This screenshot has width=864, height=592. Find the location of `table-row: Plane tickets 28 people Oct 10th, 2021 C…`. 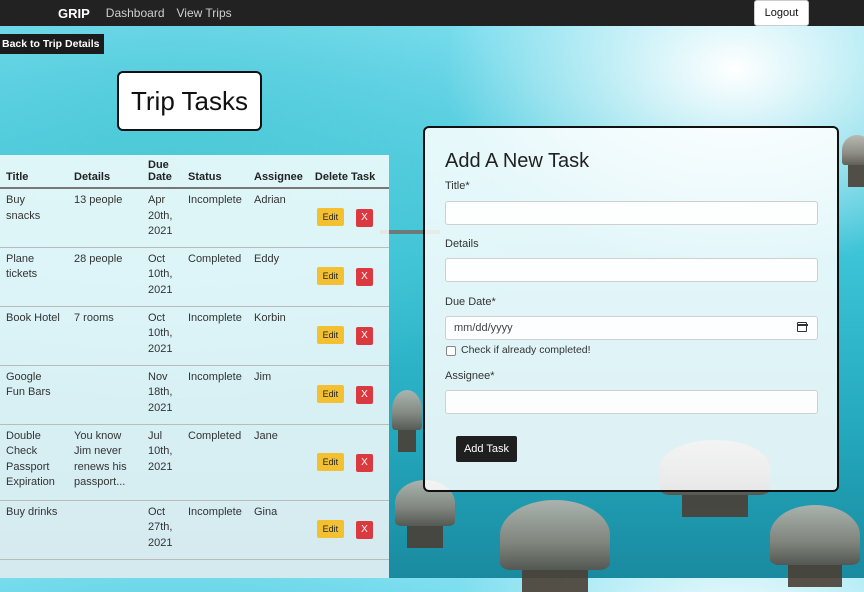

table-row: Plane tickets 28 people Oct 10th, 2021 C… is located at coordinates (194, 277).